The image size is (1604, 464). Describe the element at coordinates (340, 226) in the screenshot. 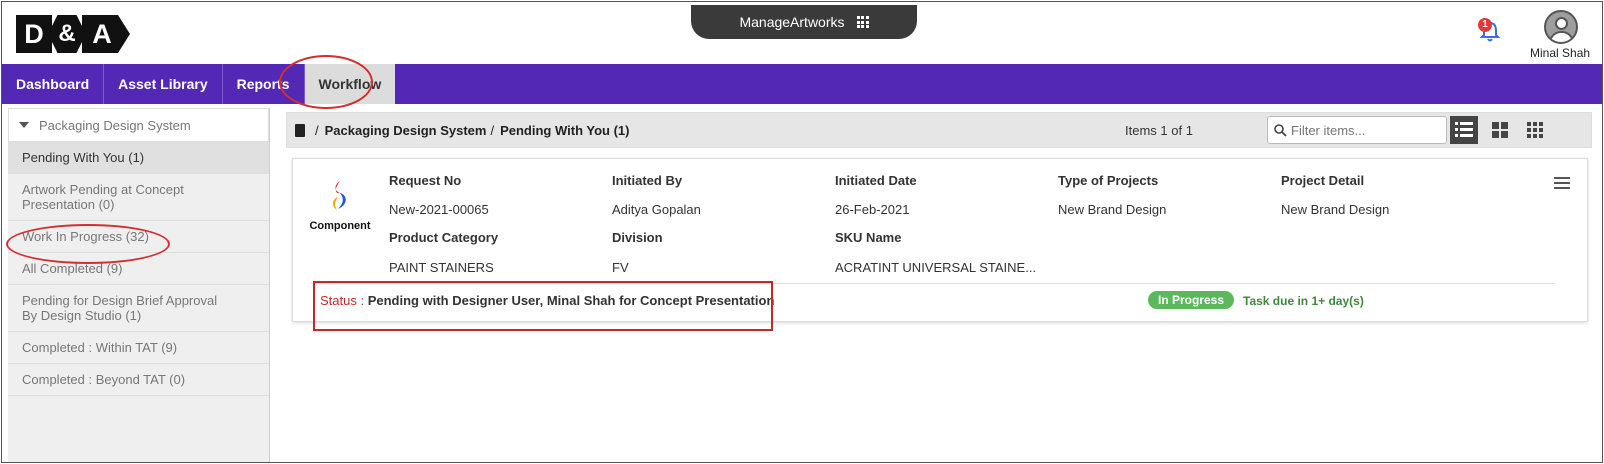

I see `company-logo-text: Component` at that location.